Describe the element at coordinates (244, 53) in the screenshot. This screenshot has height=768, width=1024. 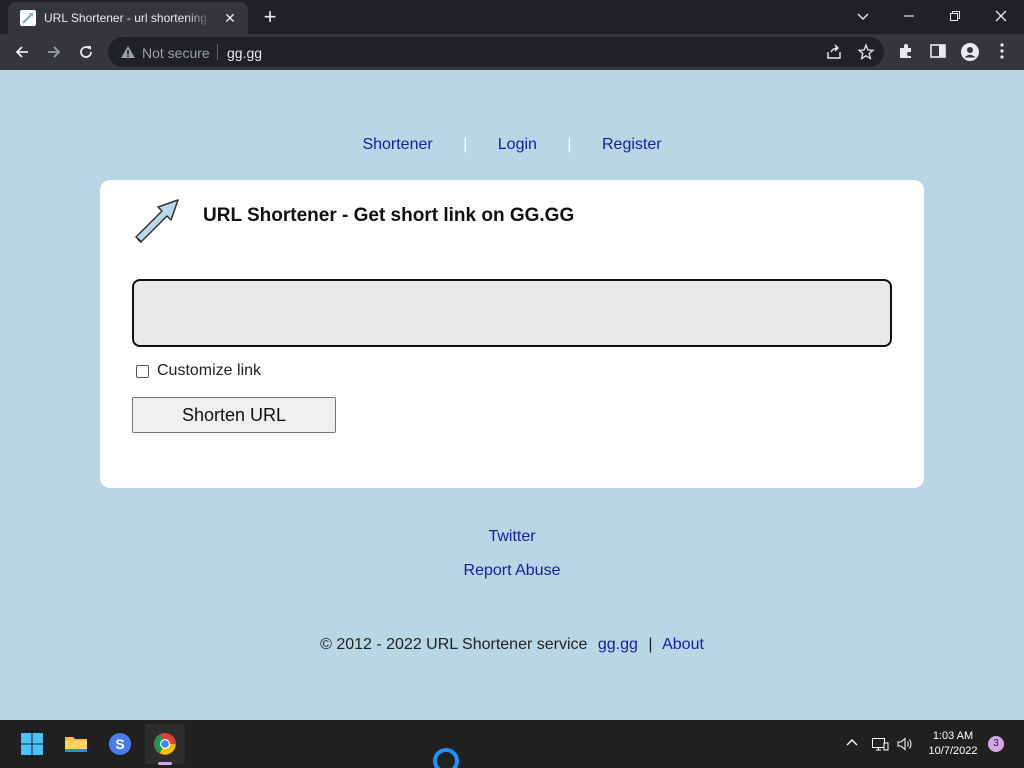
I see `url-text: gg.gg` at that location.